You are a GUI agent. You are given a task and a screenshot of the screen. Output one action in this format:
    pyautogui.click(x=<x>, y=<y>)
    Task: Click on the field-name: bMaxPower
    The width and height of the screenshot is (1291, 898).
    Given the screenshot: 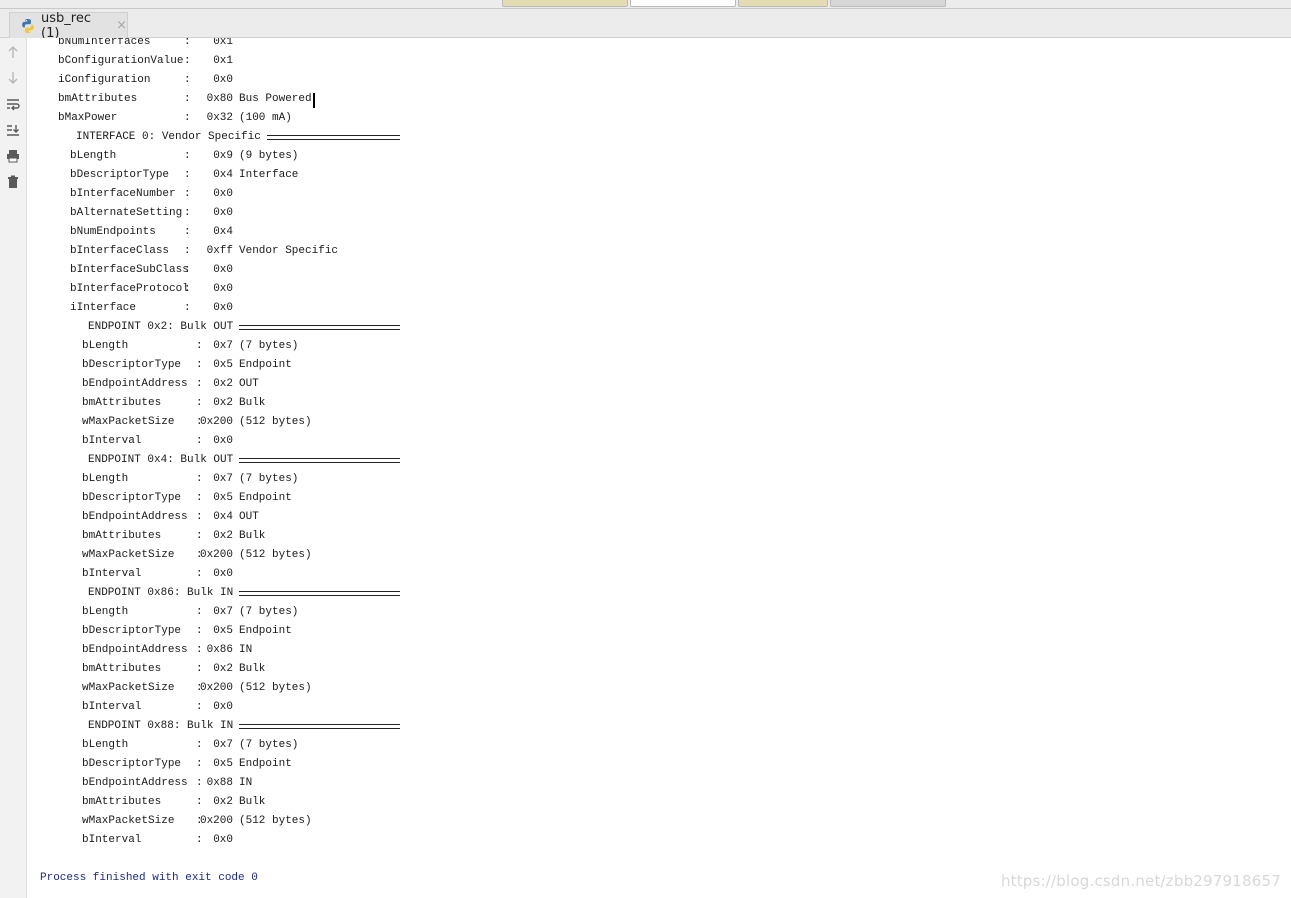 What is the action you would take?
    pyautogui.click(x=88, y=118)
    